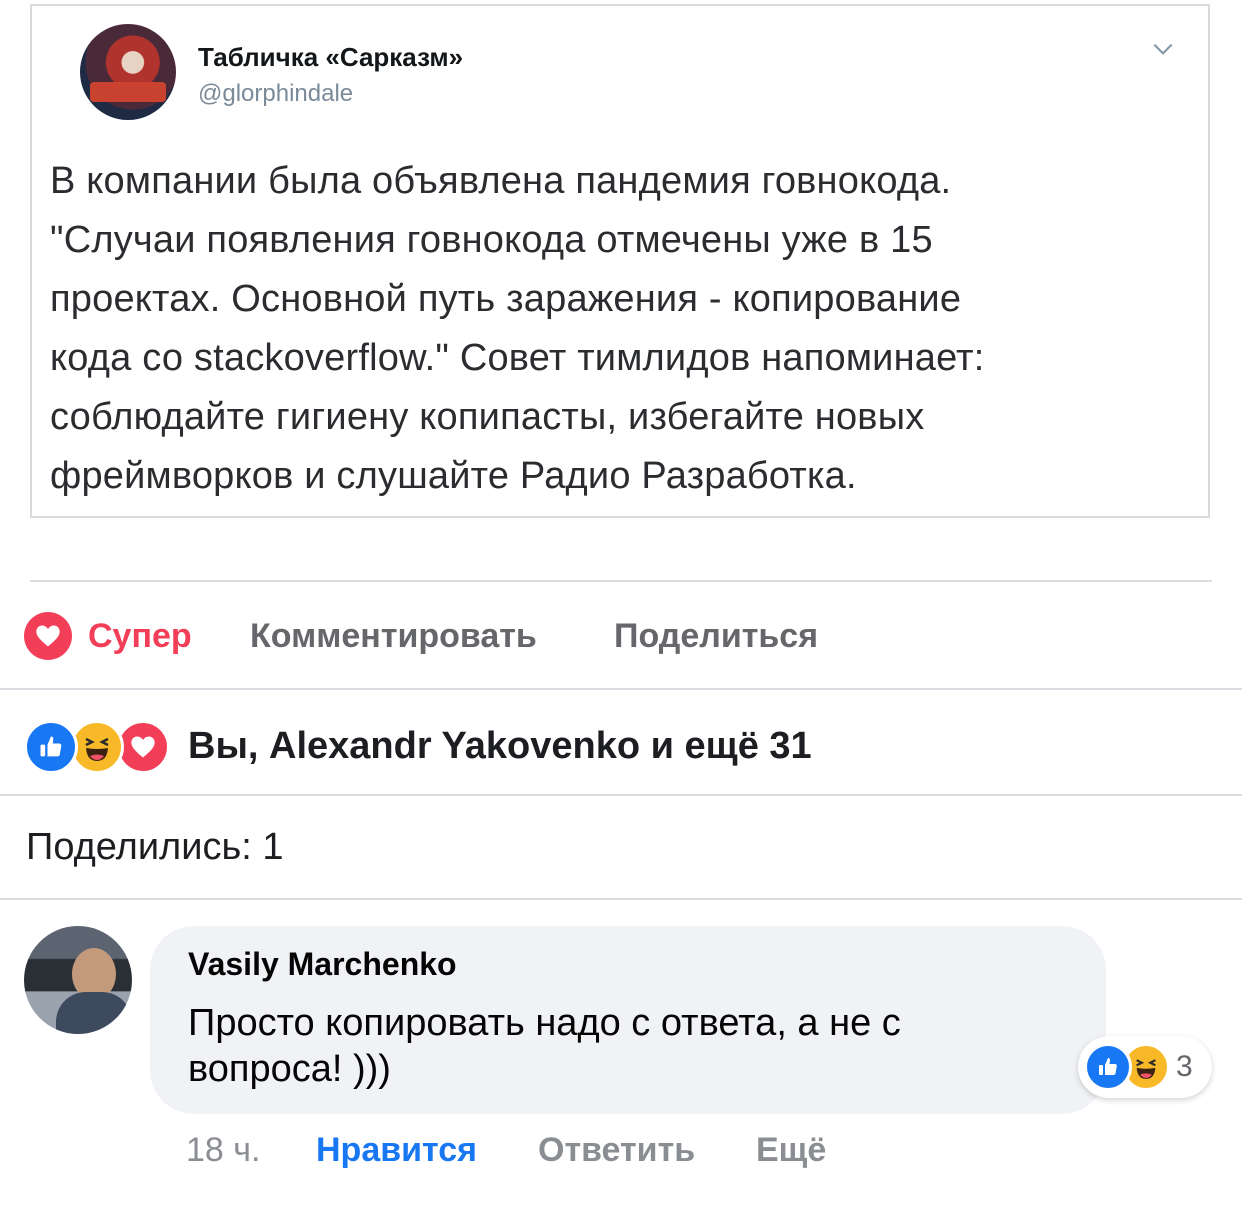 The height and width of the screenshot is (1223, 1242). What do you see at coordinates (396, 1150) in the screenshot?
I see `comment-like-button: Нравится` at bounding box center [396, 1150].